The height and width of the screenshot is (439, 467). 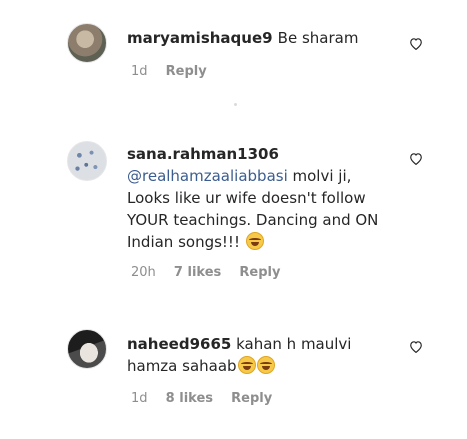 I want to click on comment-text-line: Indian songs!!!, so click(x=252, y=242).